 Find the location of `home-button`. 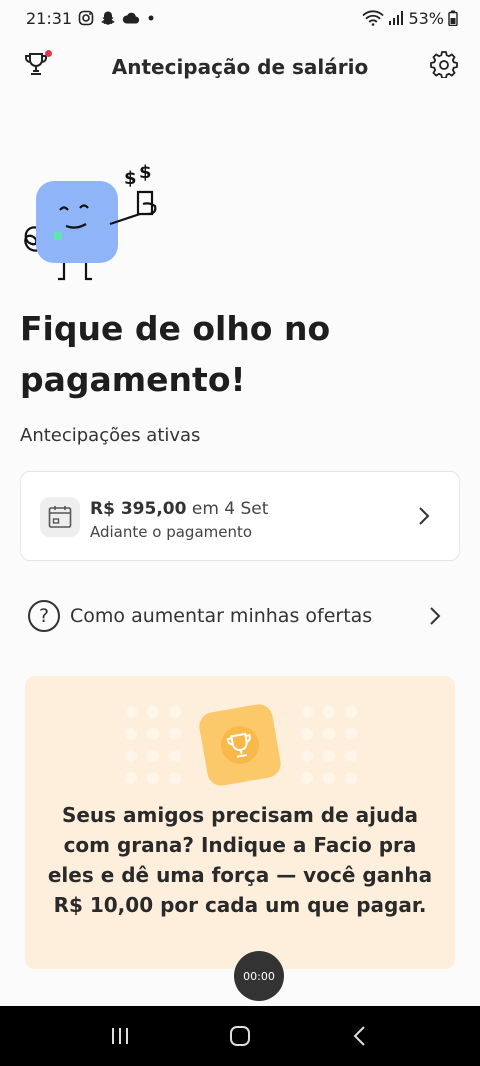

home-button is located at coordinates (240, 1036).